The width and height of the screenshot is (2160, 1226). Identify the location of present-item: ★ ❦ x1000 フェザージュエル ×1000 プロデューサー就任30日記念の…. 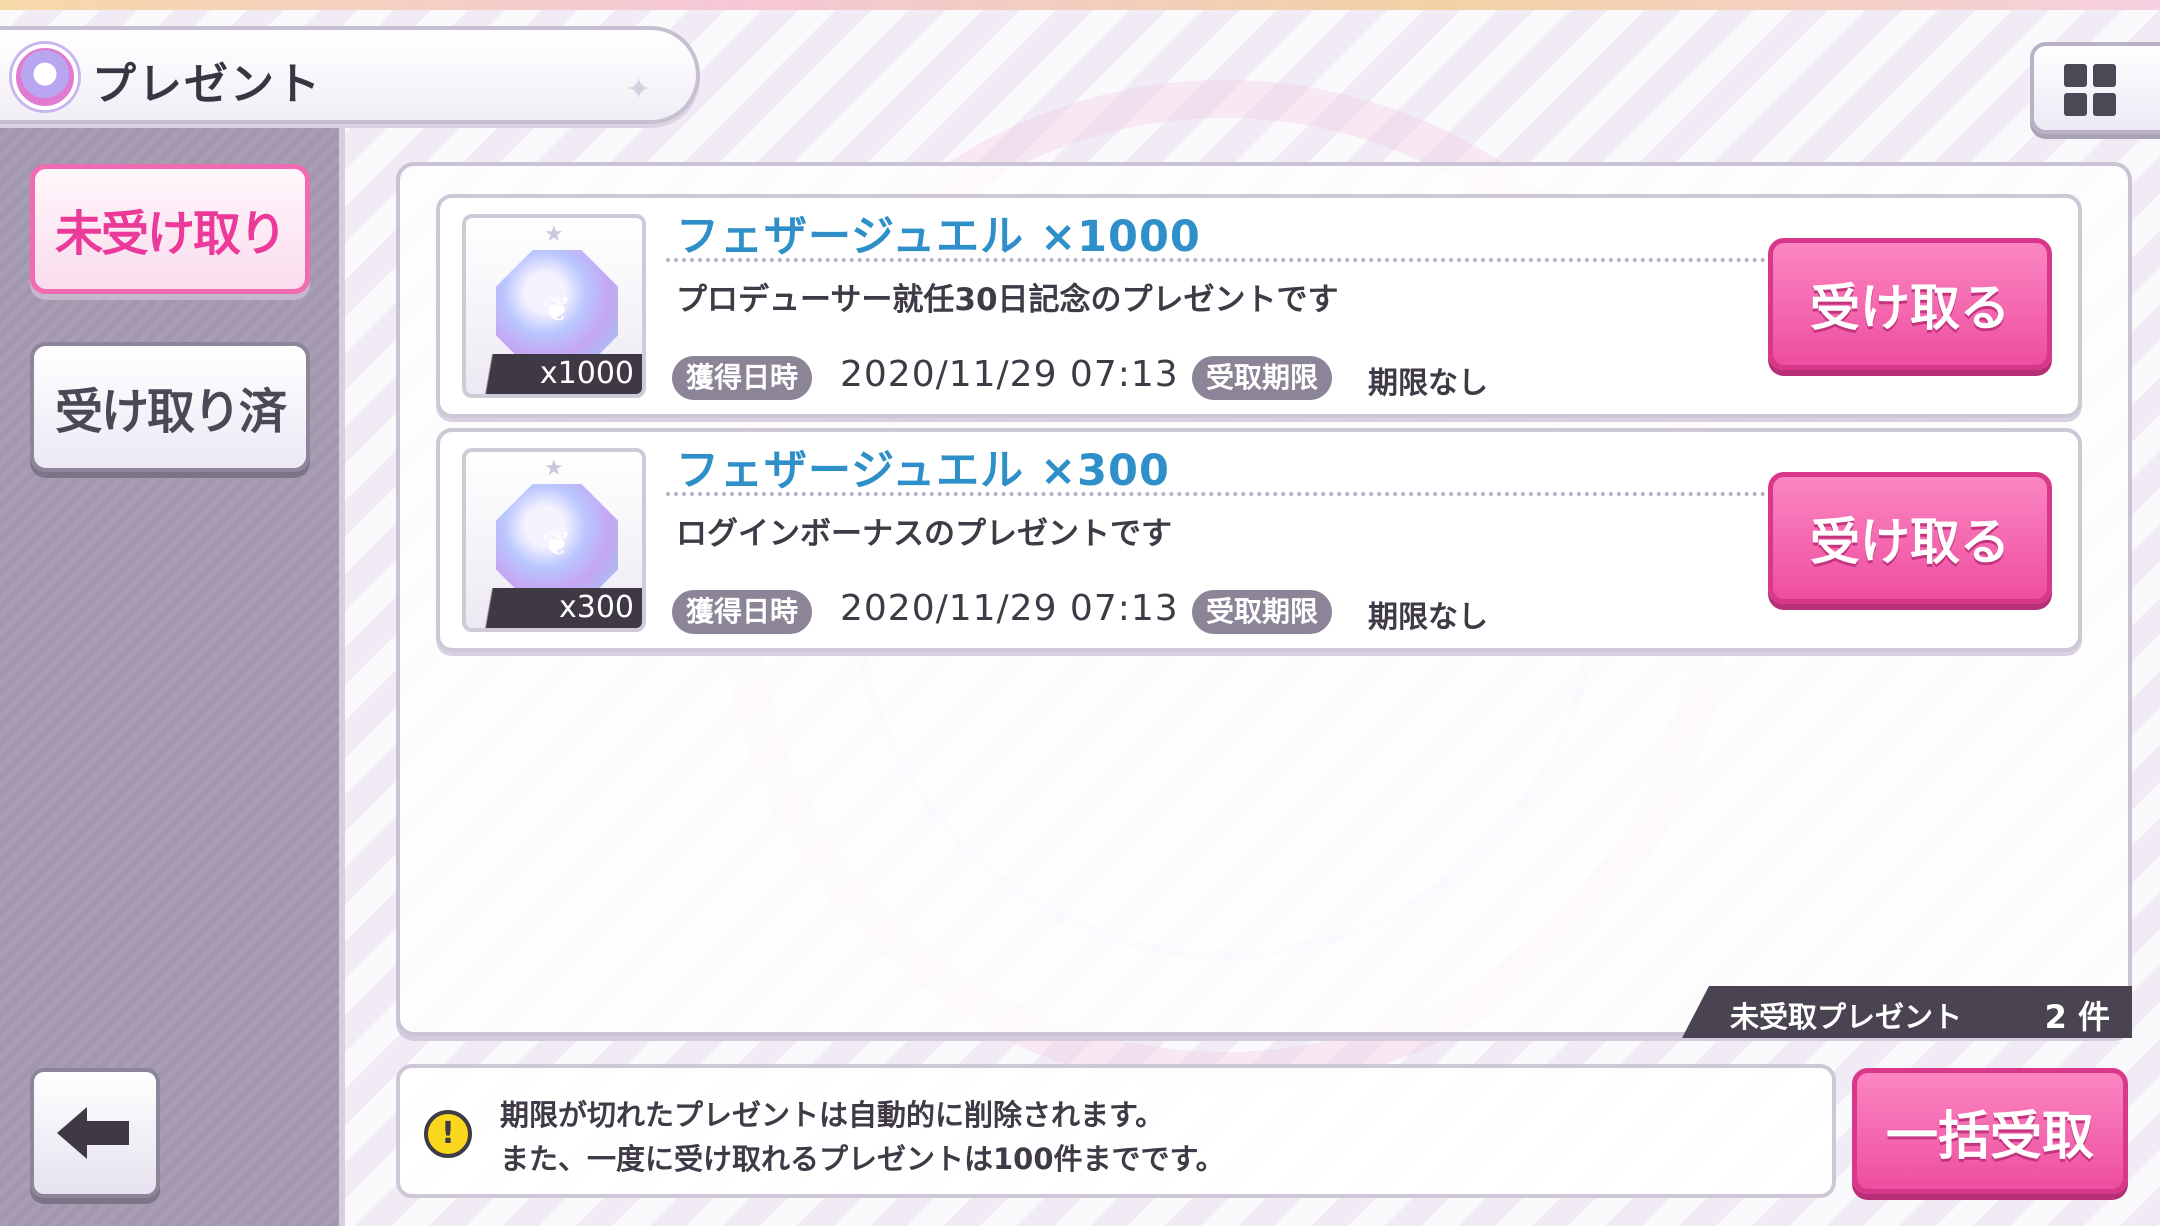
(1259, 306).